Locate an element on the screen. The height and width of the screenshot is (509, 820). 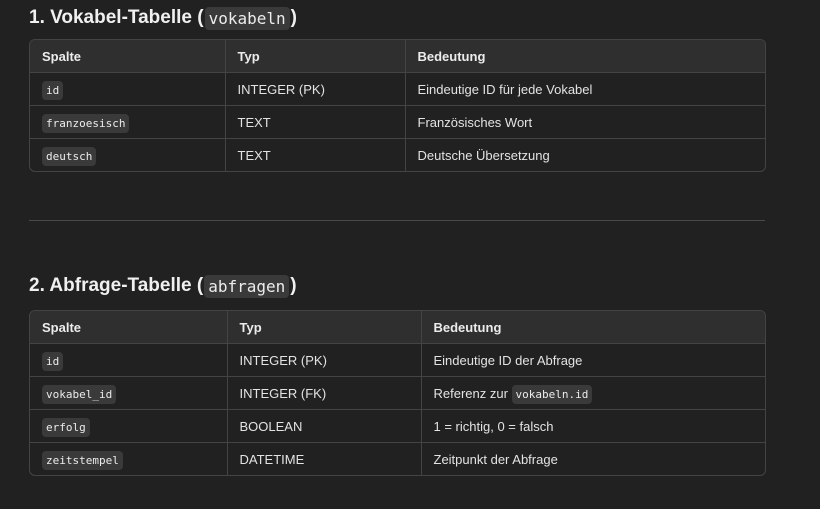
section-2-heading: 2. Abfrage-Tabelle ( abfragen ) is located at coordinates (163, 286).